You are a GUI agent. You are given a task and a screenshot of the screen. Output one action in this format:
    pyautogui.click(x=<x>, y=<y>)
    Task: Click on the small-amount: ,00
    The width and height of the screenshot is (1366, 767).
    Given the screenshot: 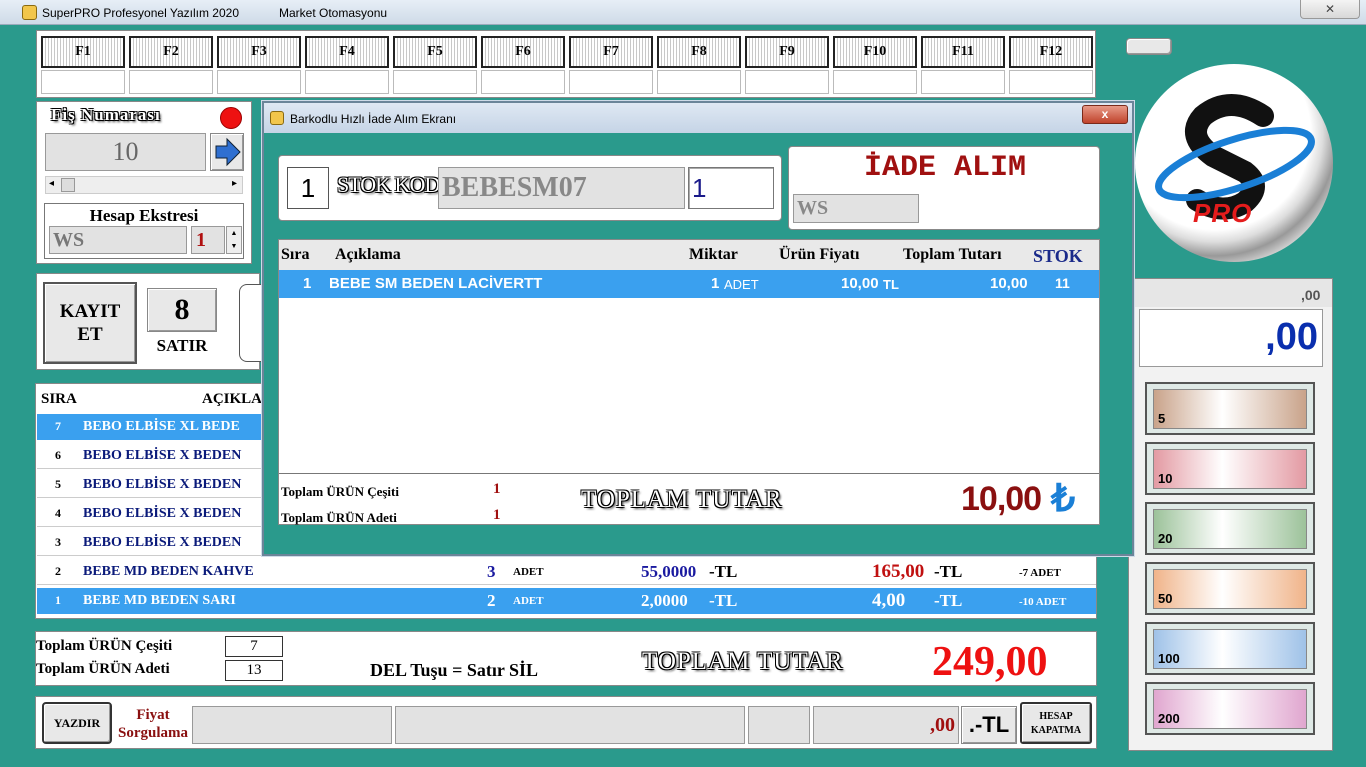 What is the action you would take?
    pyautogui.click(x=1311, y=295)
    